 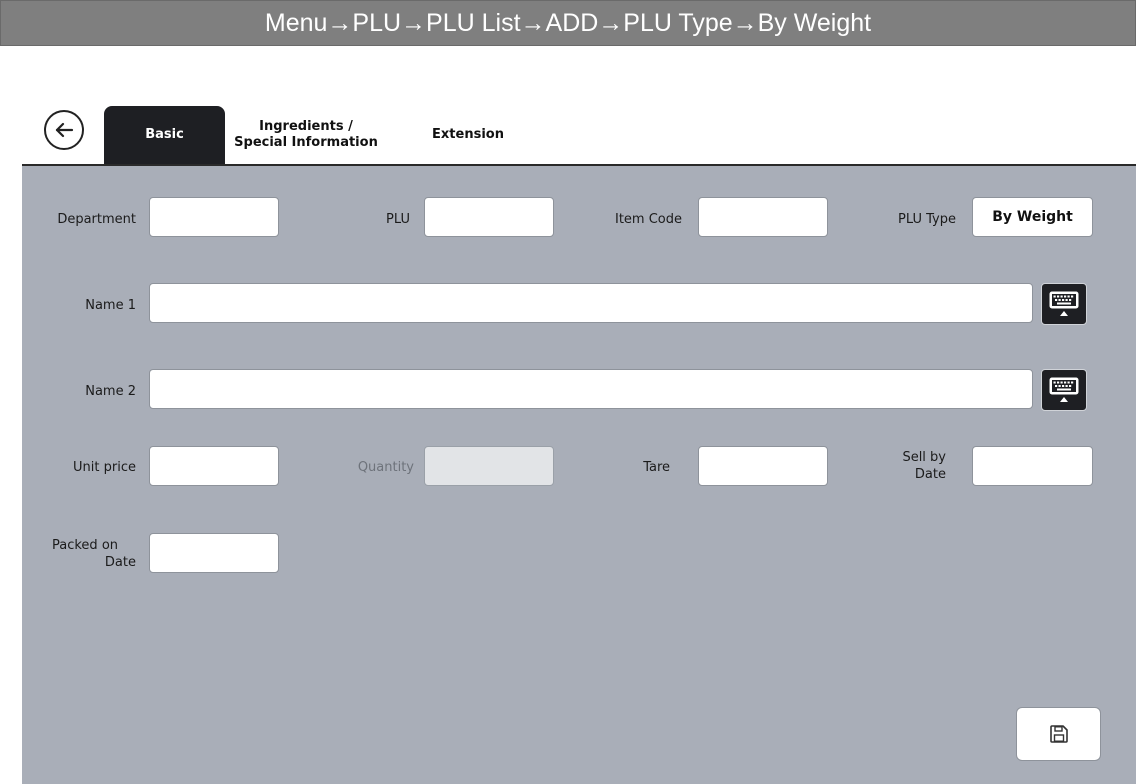 What do you see at coordinates (568, 23) in the screenshot?
I see `breadcrumb: Menu→PLU→PLU List→ADD→PLU Type→By Weight` at bounding box center [568, 23].